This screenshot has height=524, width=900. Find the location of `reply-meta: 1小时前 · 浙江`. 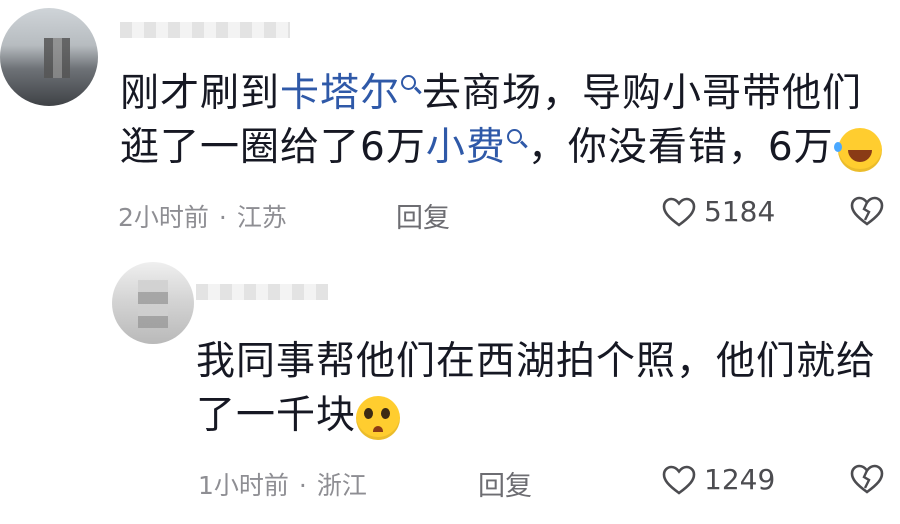

reply-meta: 1小时前 · 浙江 is located at coordinates (282, 485).